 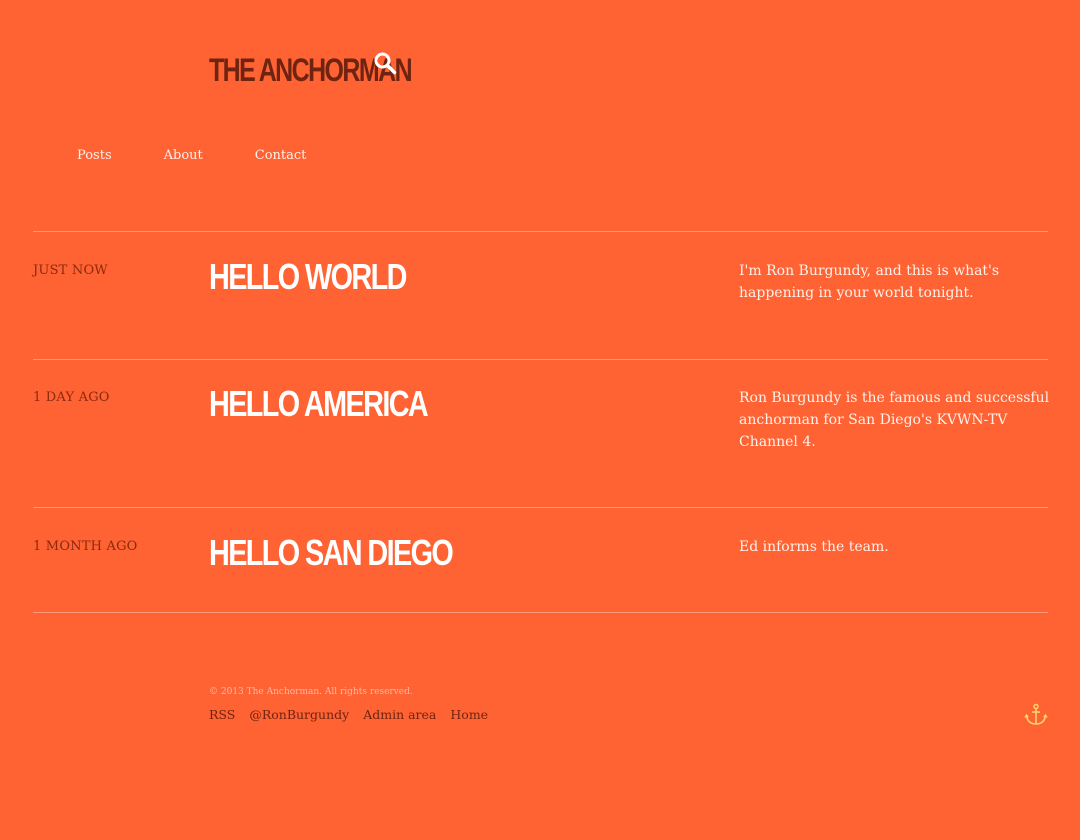 I want to click on main-nav: Posts About Contact, so click(x=191, y=155).